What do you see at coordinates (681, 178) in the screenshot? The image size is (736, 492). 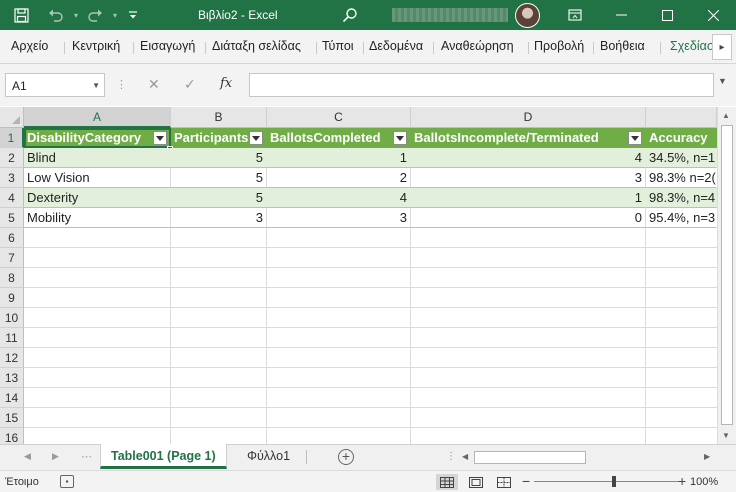 I see `table-cell: 98.3% n=2(` at bounding box center [681, 178].